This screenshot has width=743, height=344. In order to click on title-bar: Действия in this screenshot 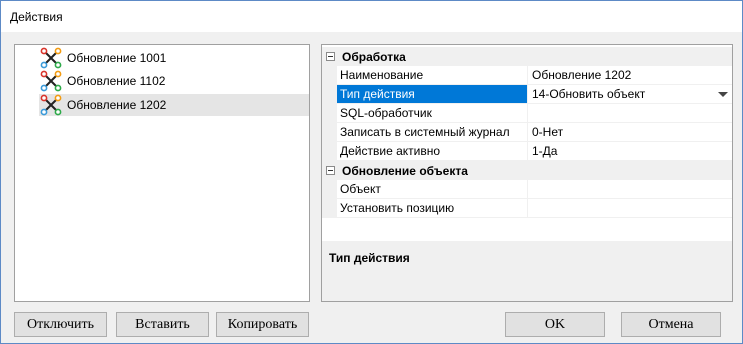, I will do `click(371, 17)`.